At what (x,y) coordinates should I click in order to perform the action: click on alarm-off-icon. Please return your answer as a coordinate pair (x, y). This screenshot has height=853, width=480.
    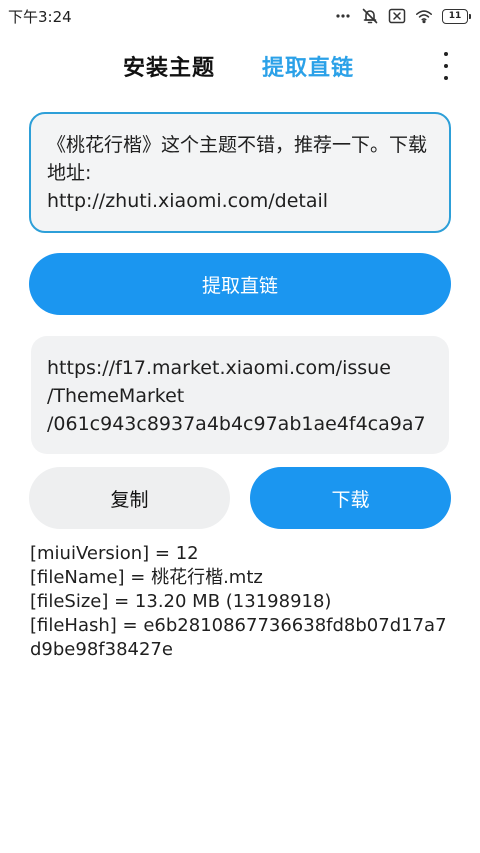
    Looking at the image, I should click on (370, 16).